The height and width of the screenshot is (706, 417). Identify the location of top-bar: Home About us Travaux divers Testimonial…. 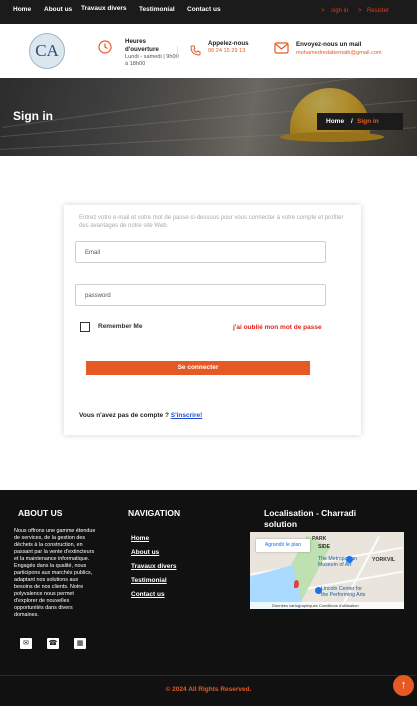
(208, 12).